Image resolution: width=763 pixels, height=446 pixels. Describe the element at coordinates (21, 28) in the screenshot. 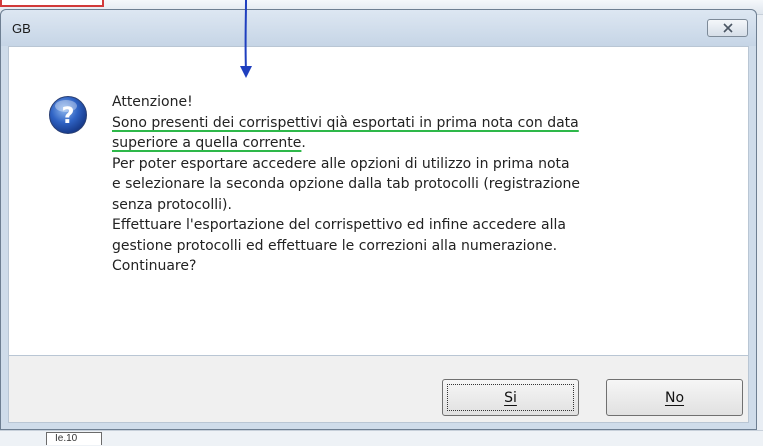

I see `dialog-title: GB` at that location.